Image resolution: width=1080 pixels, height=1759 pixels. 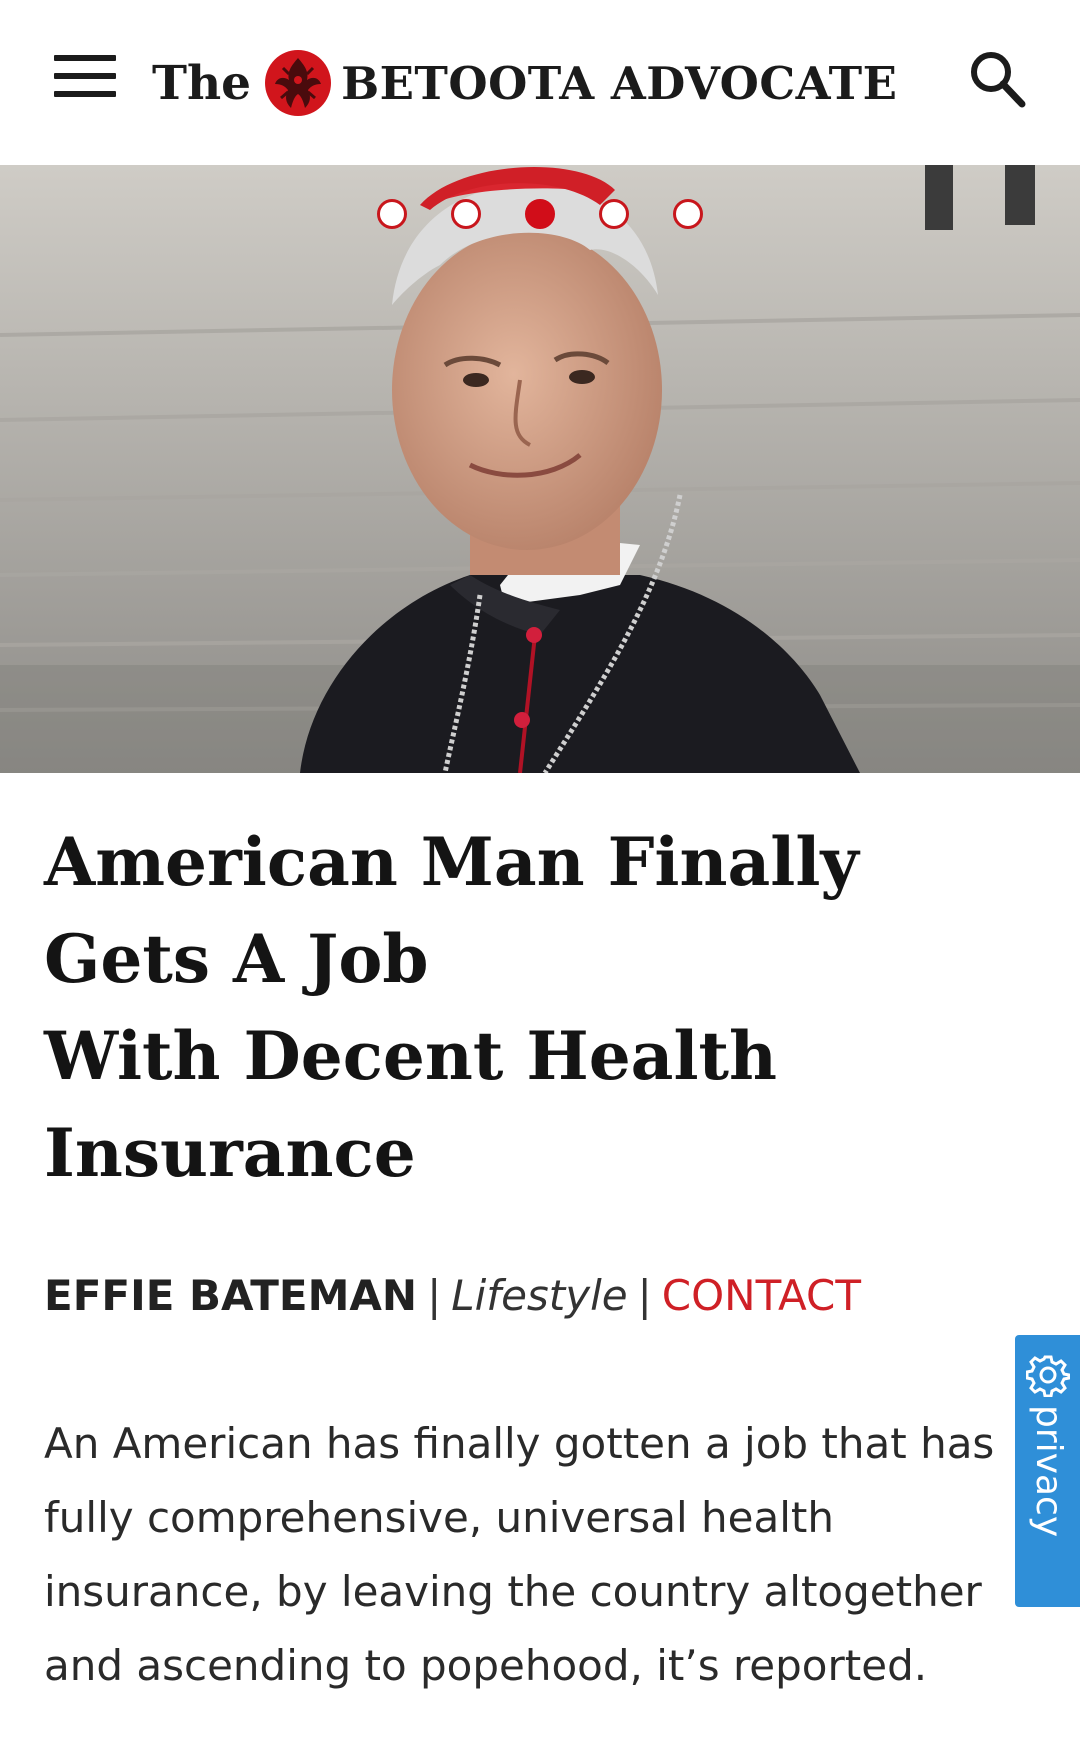 I want to click on body-line: fully comprehensive, universal health, so click(x=439, y=1517).